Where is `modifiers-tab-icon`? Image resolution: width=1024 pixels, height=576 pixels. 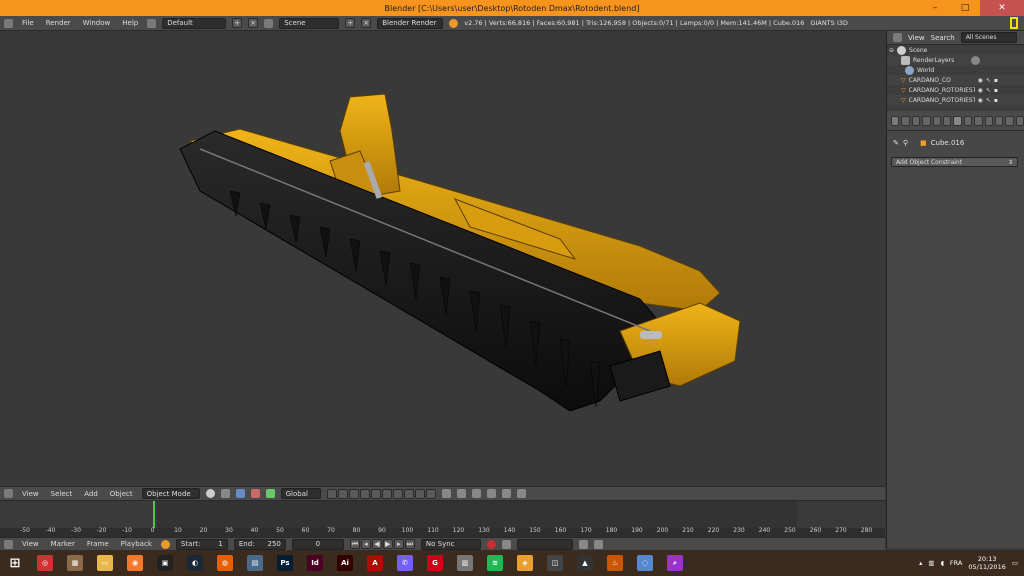 modifiers-tab-icon is located at coordinates (968, 120).